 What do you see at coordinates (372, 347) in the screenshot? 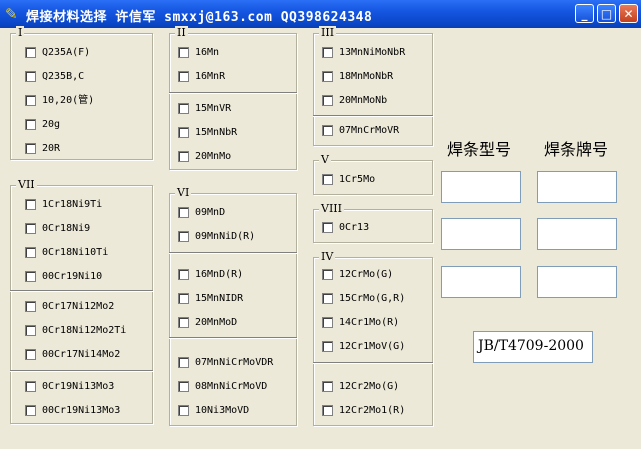
I see `checkbox-label: 12Cr1MoV(G)` at bounding box center [372, 347].